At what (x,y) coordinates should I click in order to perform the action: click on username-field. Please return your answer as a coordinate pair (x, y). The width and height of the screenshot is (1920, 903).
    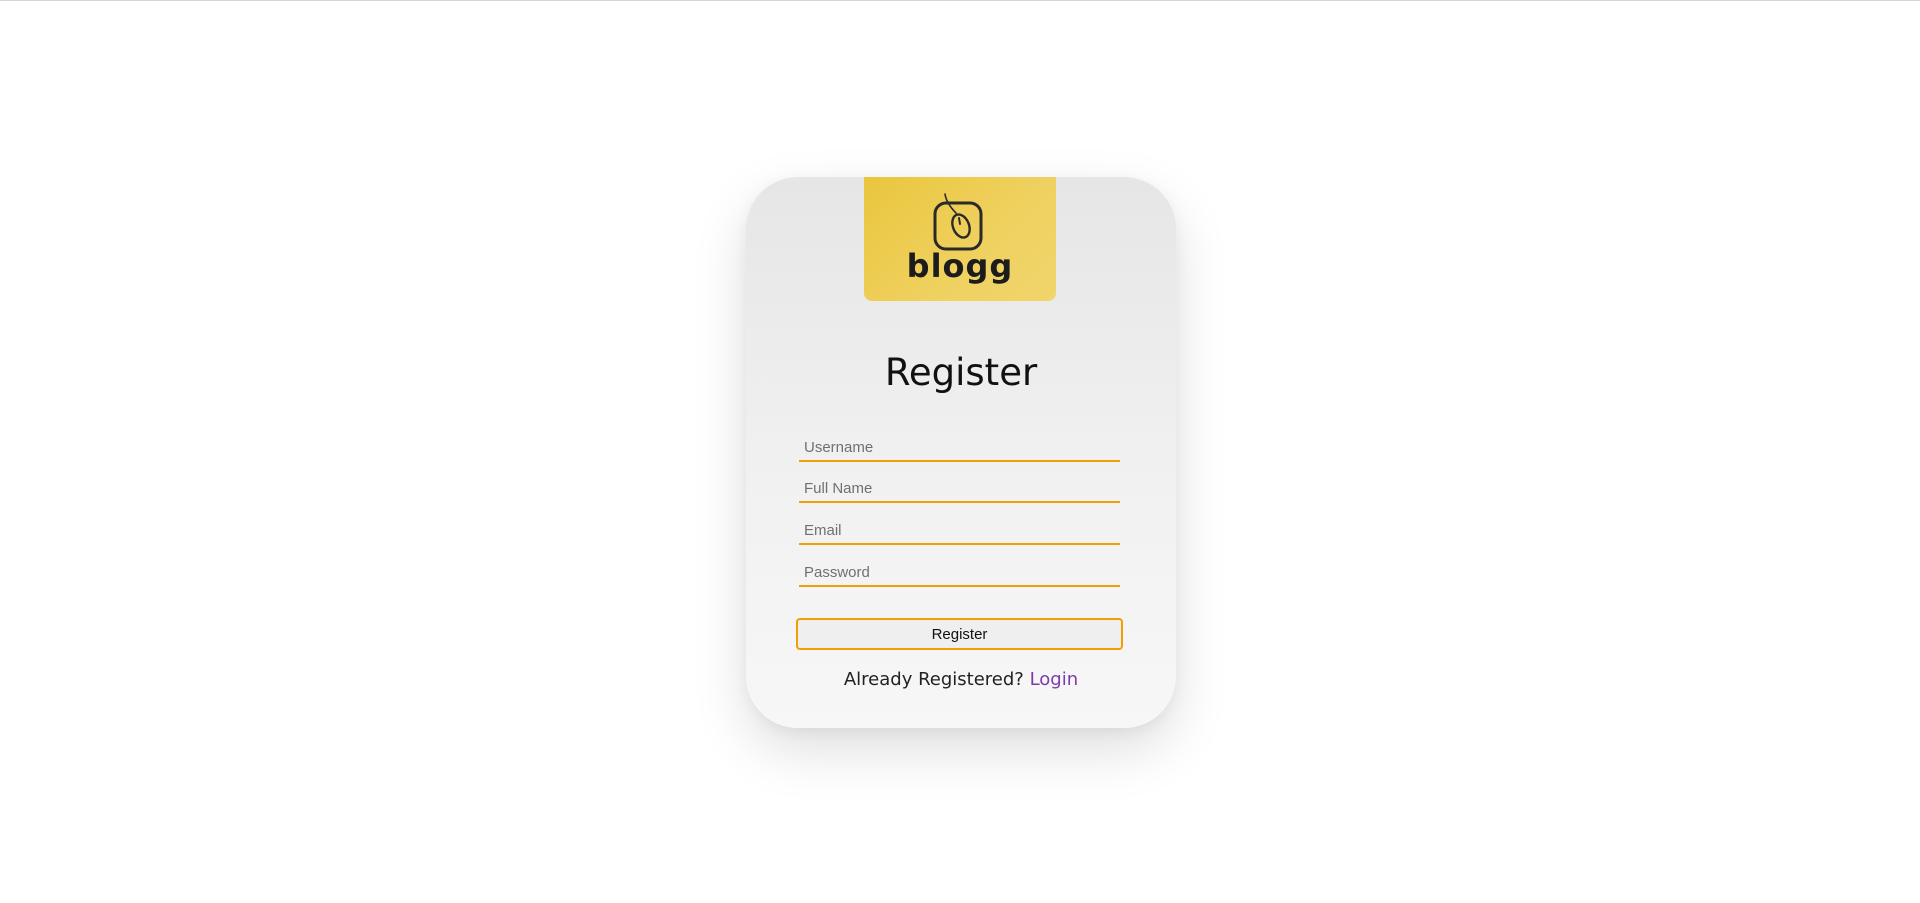
    Looking at the image, I should click on (959, 448).